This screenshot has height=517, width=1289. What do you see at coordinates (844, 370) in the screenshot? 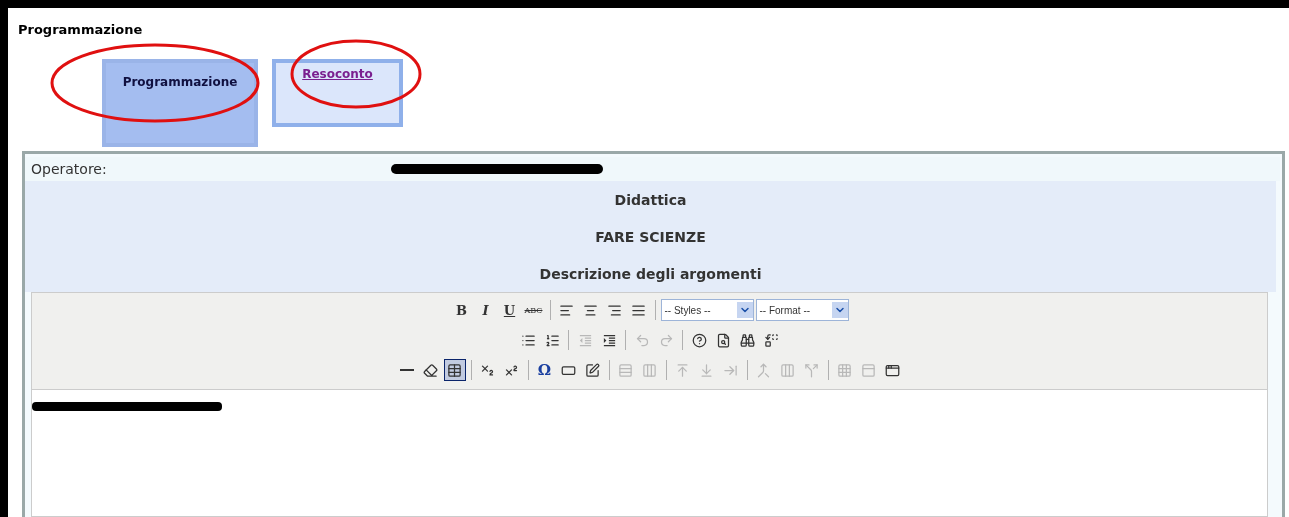
I see `grid-icon` at bounding box center [844, 370].